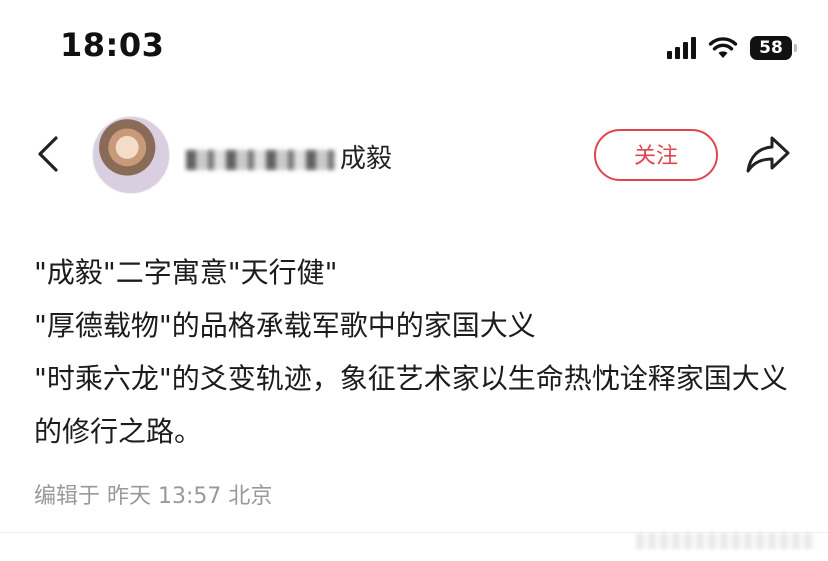 The image size is (828, 561). I want to click on post-line: "时乘六龙"的爻变轨迹，象征艺术家以生命热忱诠释家国大义的修行之路。, so click(411, 405).